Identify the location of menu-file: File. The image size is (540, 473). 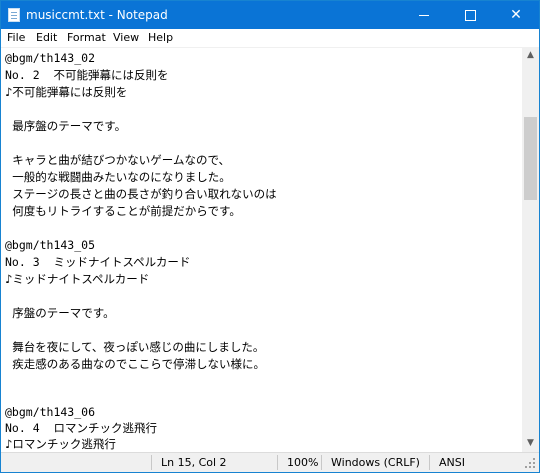
(16, 38).